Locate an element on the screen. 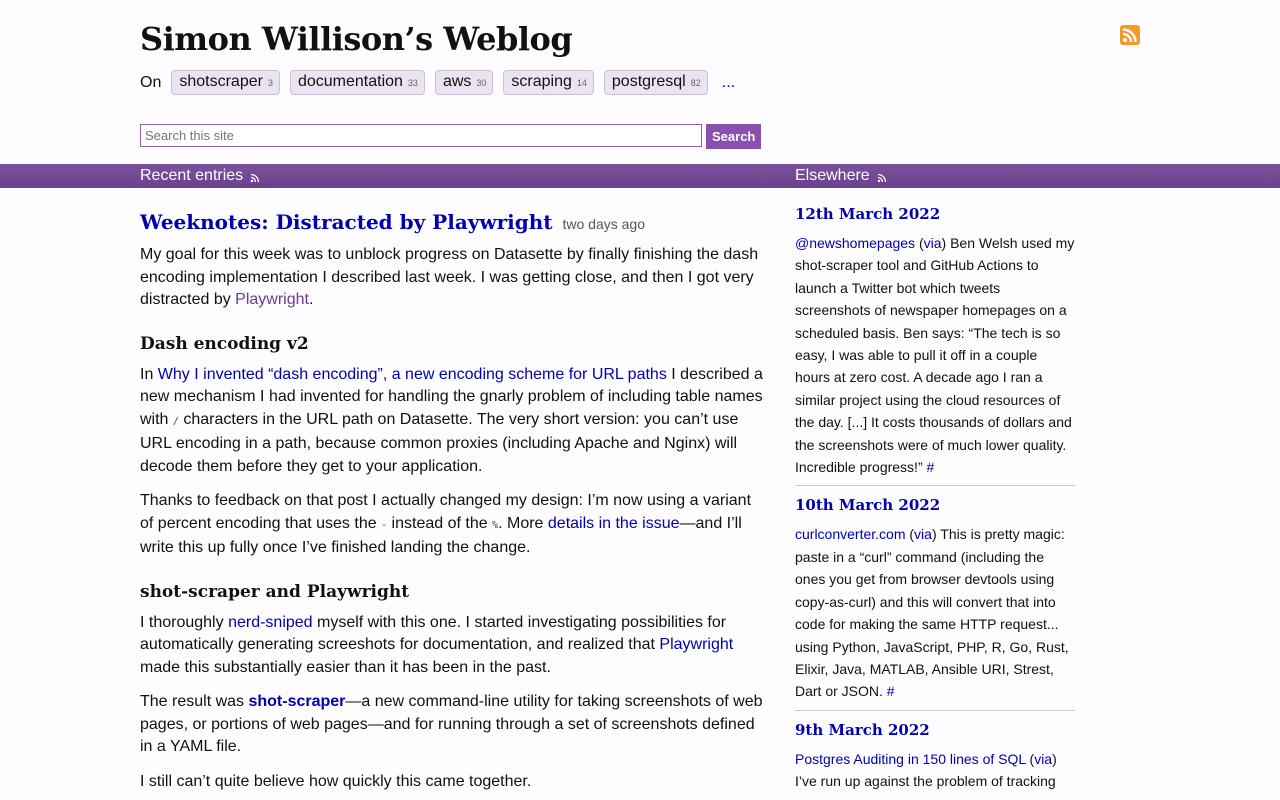 Image resolution: width=1280 pixels, height=800 pixels. shot-scraper-link: shot-scraper is located at coordinates (296, 701).